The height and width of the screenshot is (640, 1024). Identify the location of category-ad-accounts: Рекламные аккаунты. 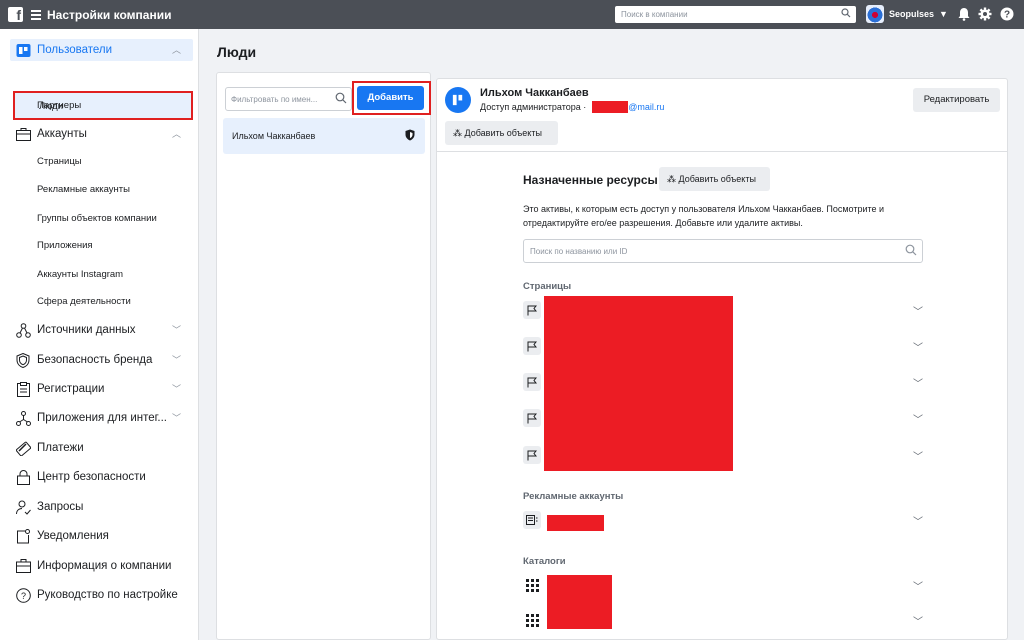
(573, 496).